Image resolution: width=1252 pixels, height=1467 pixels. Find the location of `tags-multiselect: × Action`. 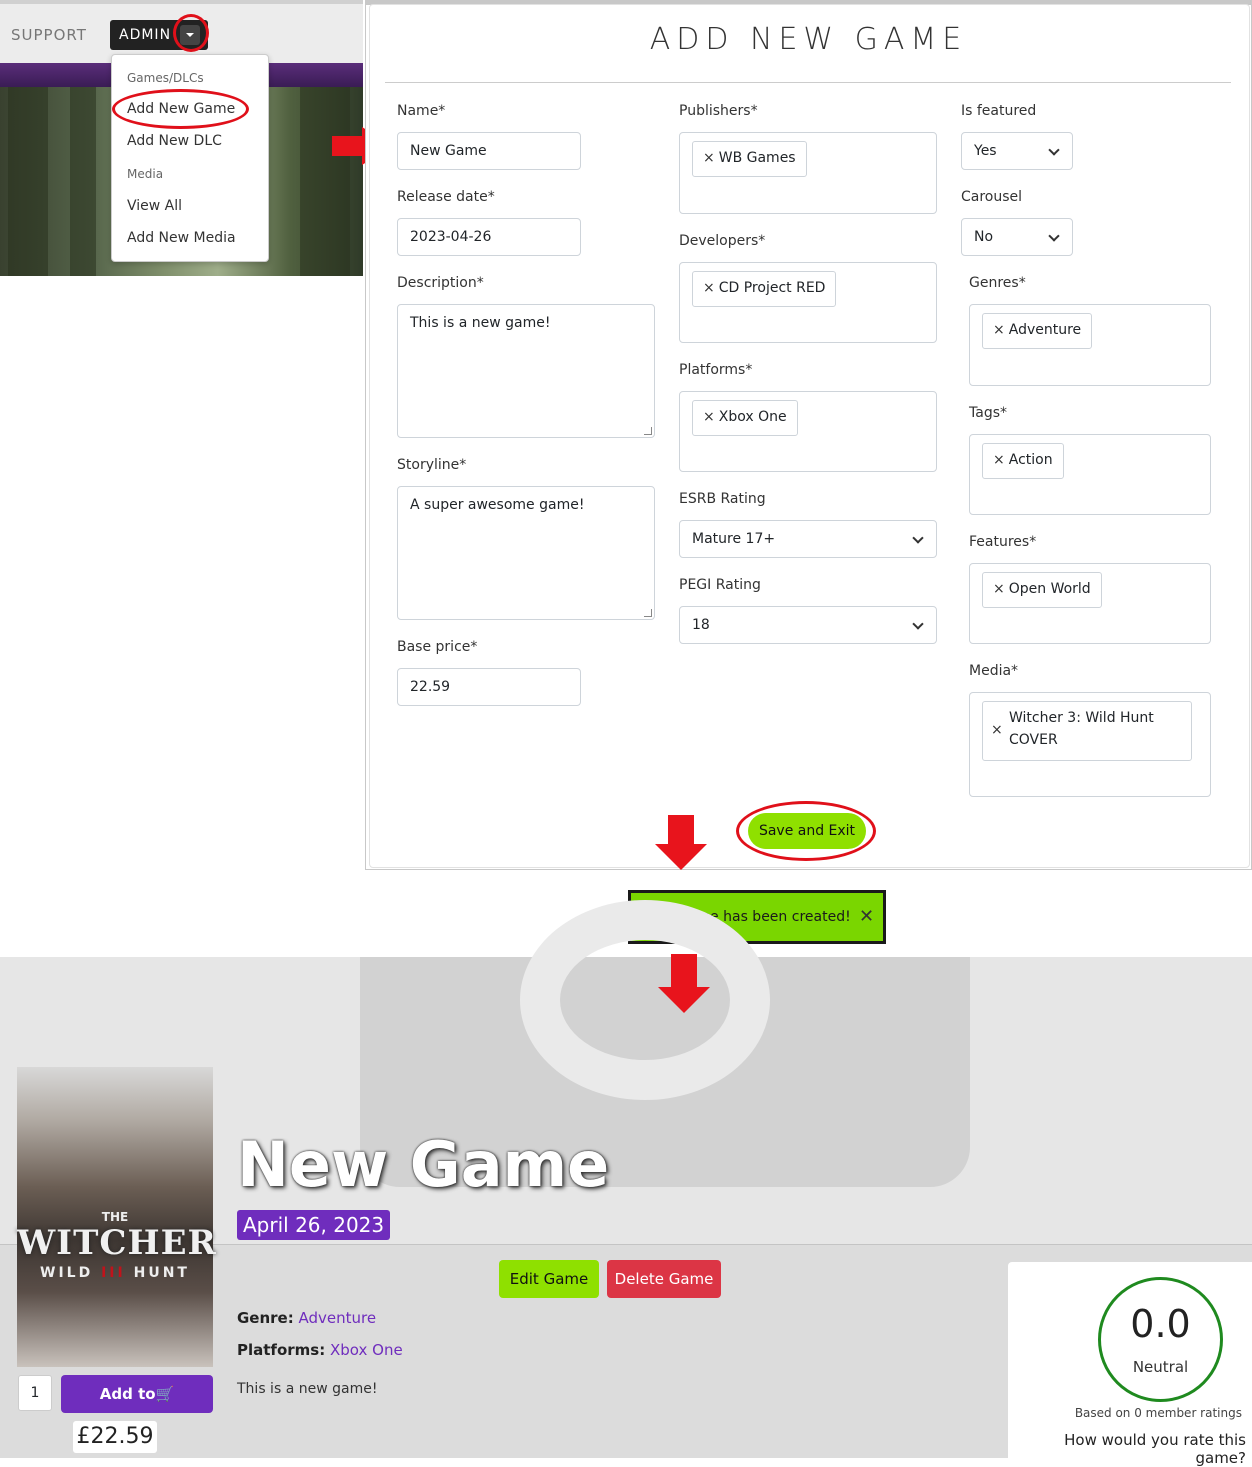

tags-multiselect: × Action is located at coordinates (1090, 474).